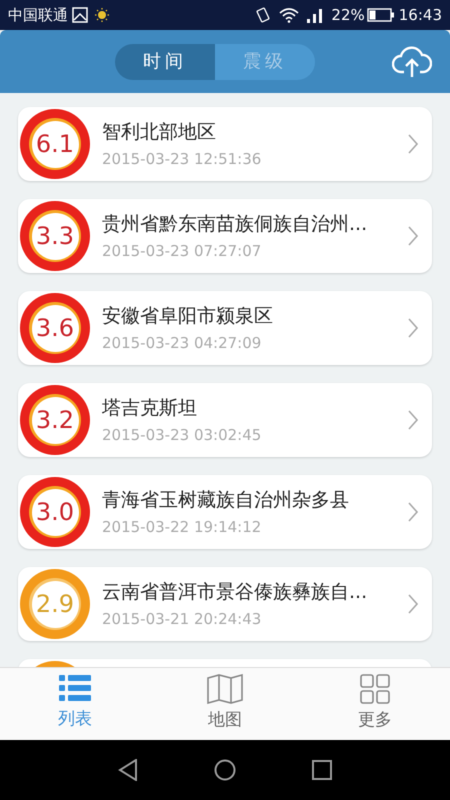 The width and height of the screenshot is (450, 800). Describe the element at coordinates (150, 408) in the screenshot. I see `quake-location: 塔吉克斯坦` at that location.